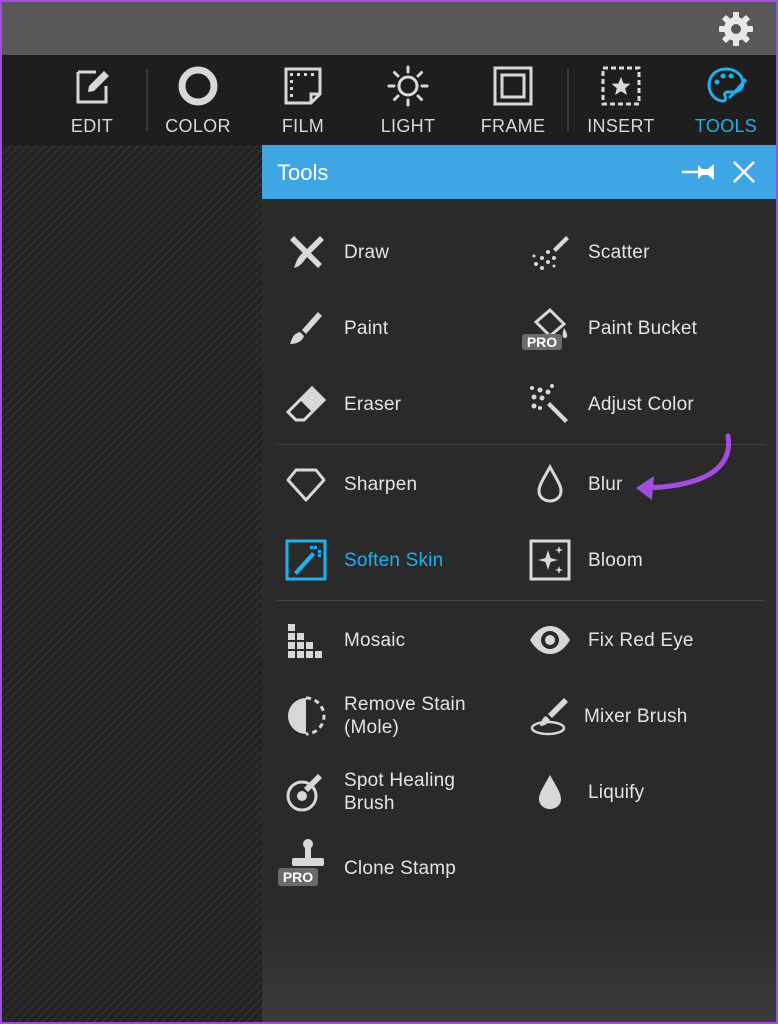 This screenshot has height=1024, width=778. I want to click on liquify-icon, so click(550, 792).